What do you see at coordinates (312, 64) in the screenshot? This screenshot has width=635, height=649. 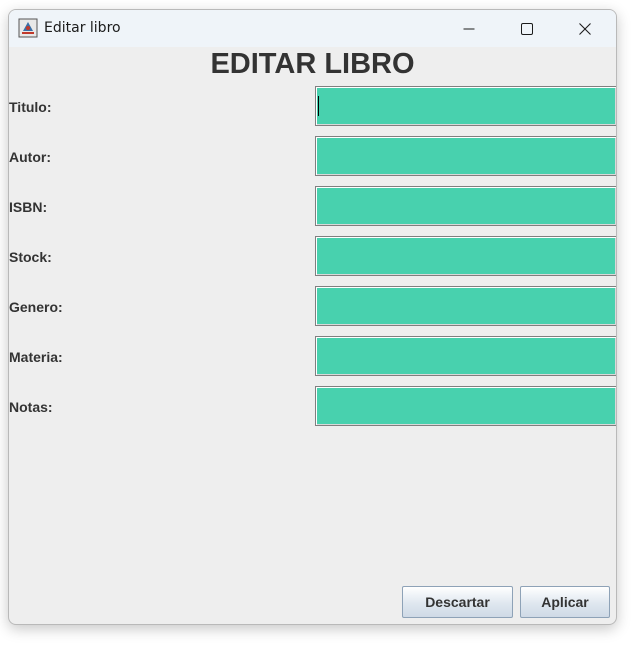 I see `page-heading: EDITAR LIBRO` at bounding box center [312, 64].